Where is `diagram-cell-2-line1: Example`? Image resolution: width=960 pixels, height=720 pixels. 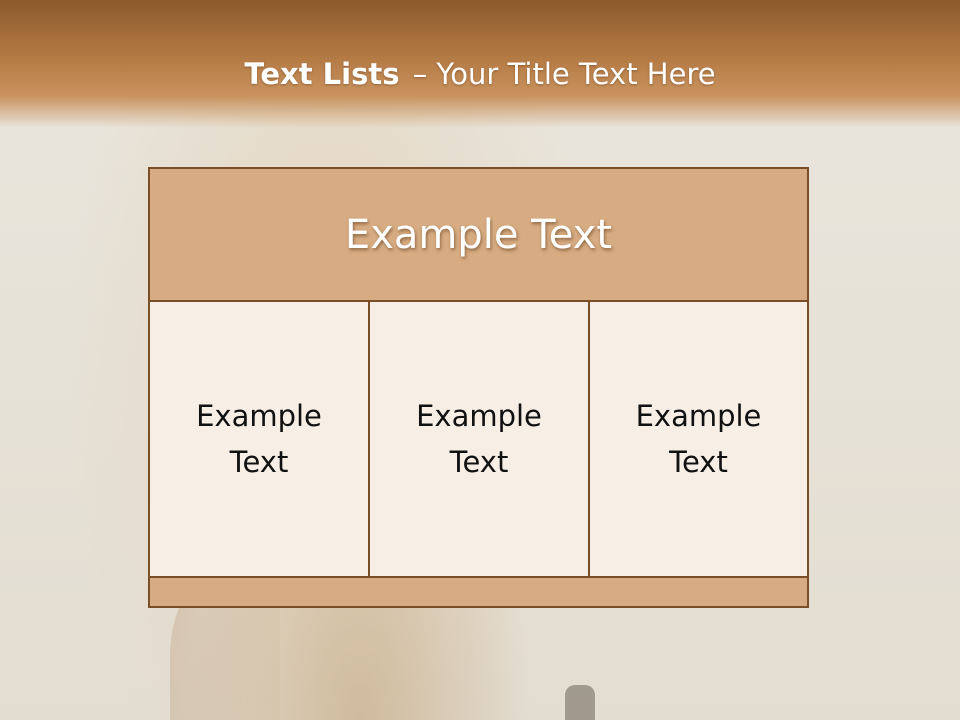 diagram-cell-2-line1: Example is located at coordinates (479, 416).